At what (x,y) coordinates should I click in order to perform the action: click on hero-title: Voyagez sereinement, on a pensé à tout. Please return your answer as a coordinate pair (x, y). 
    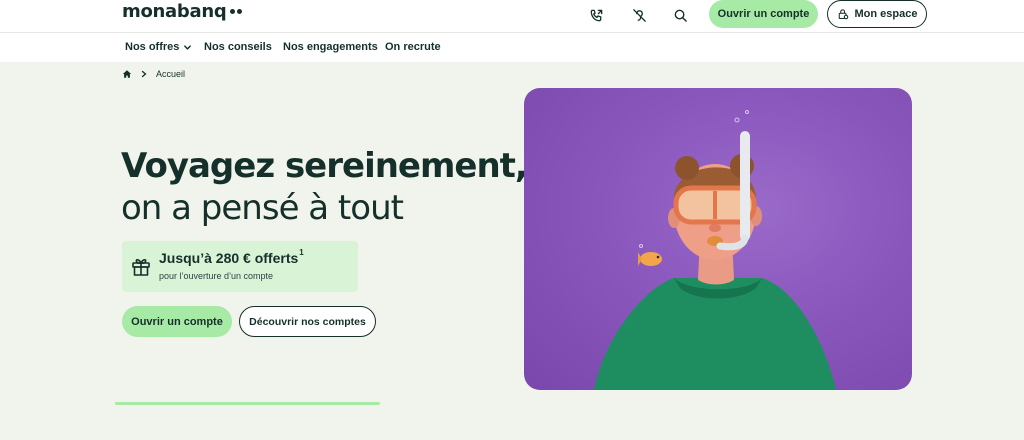
    Looking at the image, I should click on (324, 187).